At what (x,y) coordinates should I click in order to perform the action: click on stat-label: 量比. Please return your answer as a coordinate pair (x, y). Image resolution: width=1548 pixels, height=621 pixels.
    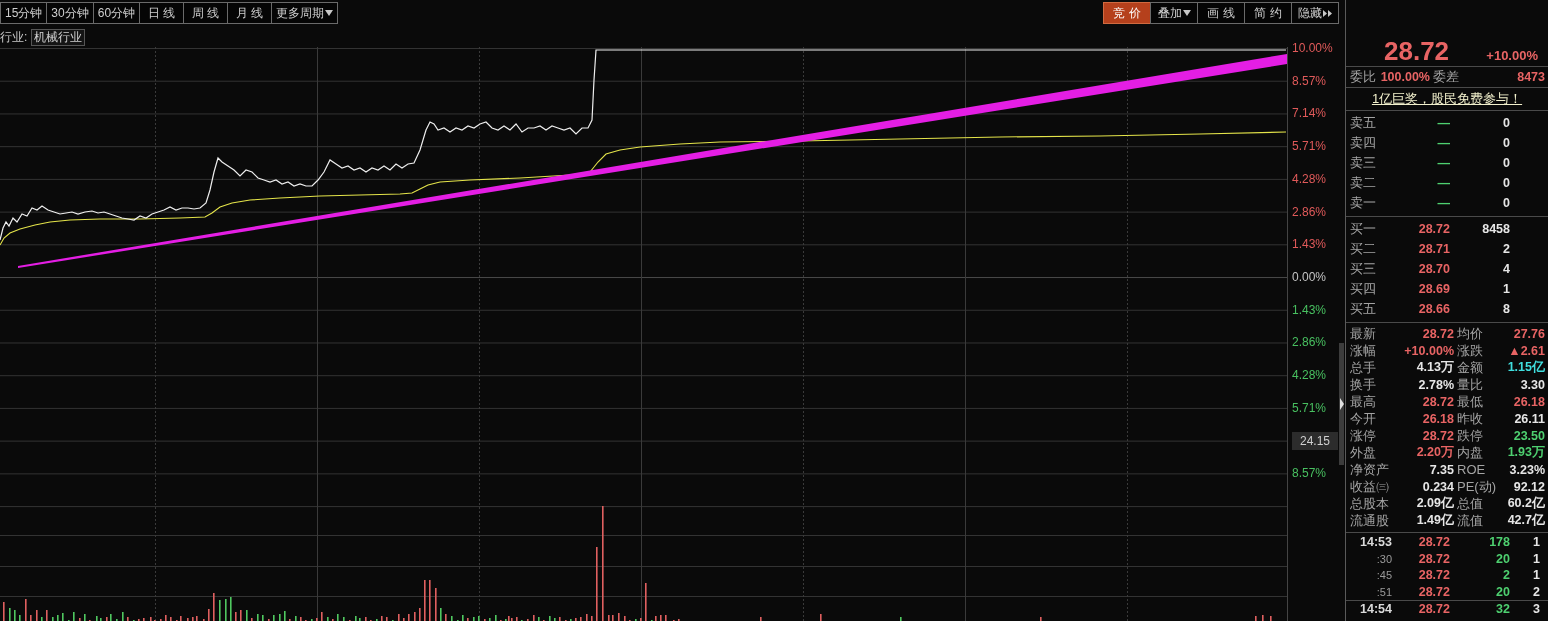
    Looking at the image, I should click on (1470, 384).